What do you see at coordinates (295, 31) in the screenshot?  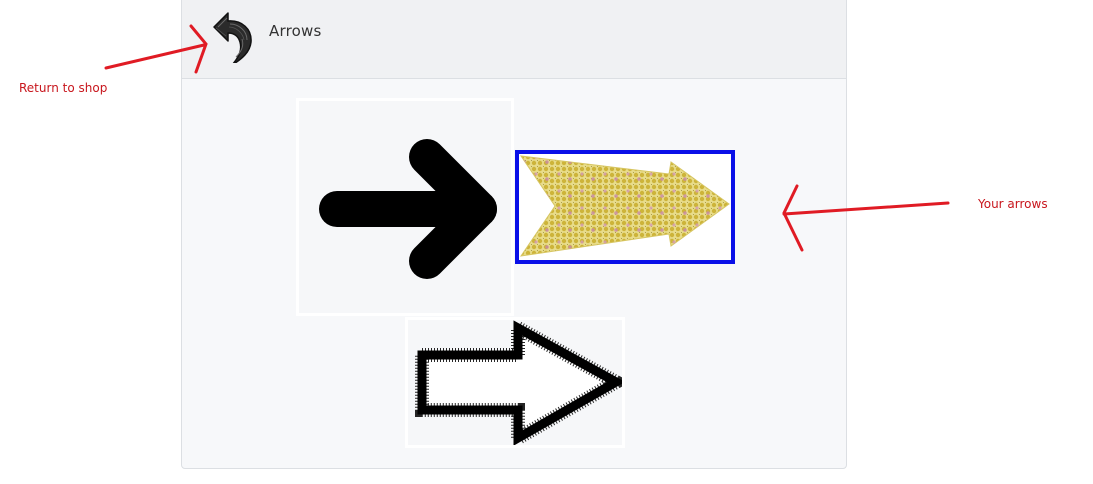 I see `page-title: Arrows` at bounding box center [295, 31].